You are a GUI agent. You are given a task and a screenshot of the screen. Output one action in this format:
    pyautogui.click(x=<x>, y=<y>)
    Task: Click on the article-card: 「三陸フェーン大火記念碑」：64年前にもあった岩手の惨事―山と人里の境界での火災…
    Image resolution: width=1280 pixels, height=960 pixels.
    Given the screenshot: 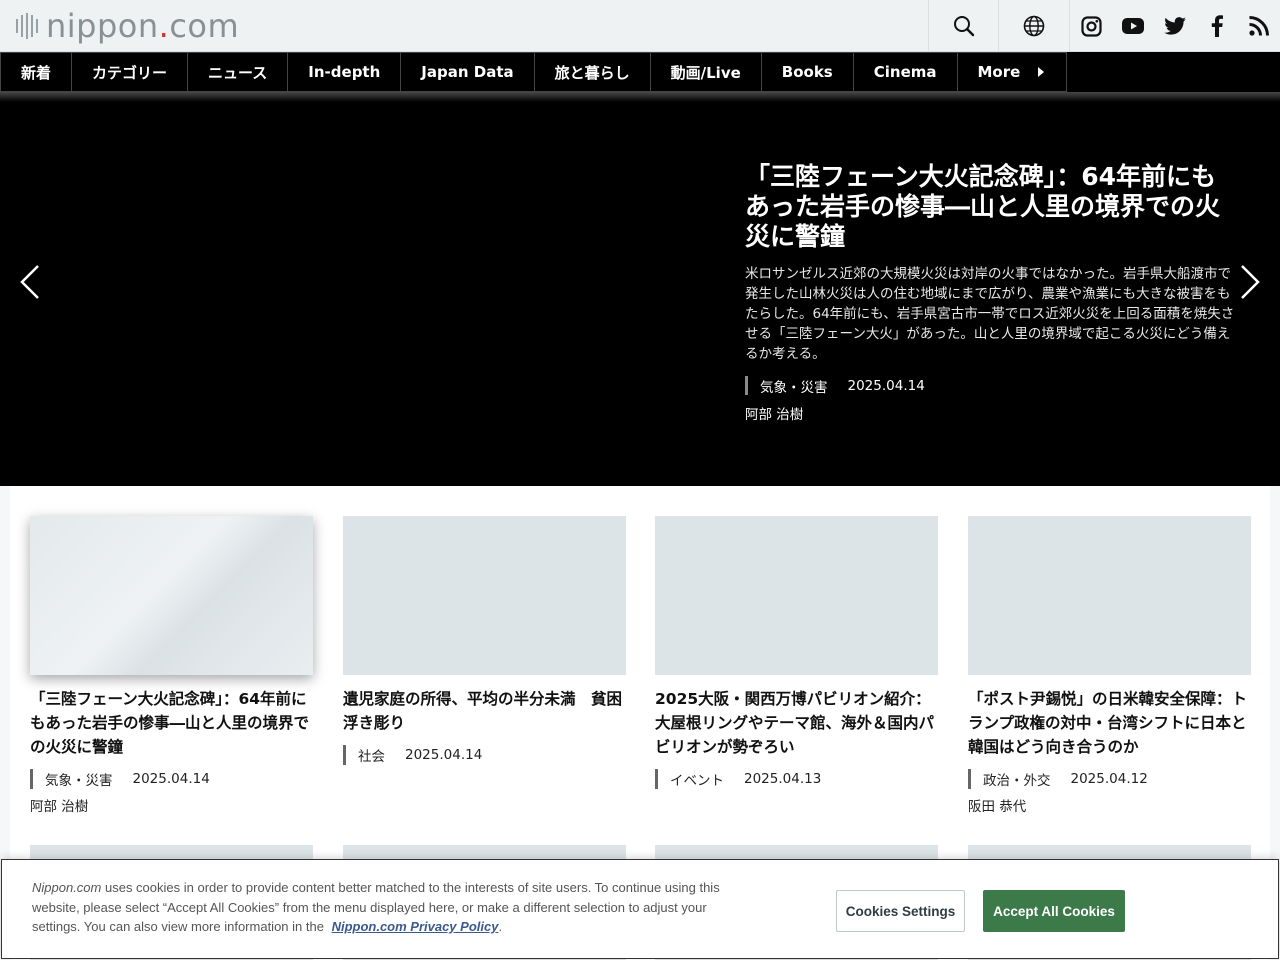 What is the action you would take?
    pyautogui.click(x=171, y=665)
    